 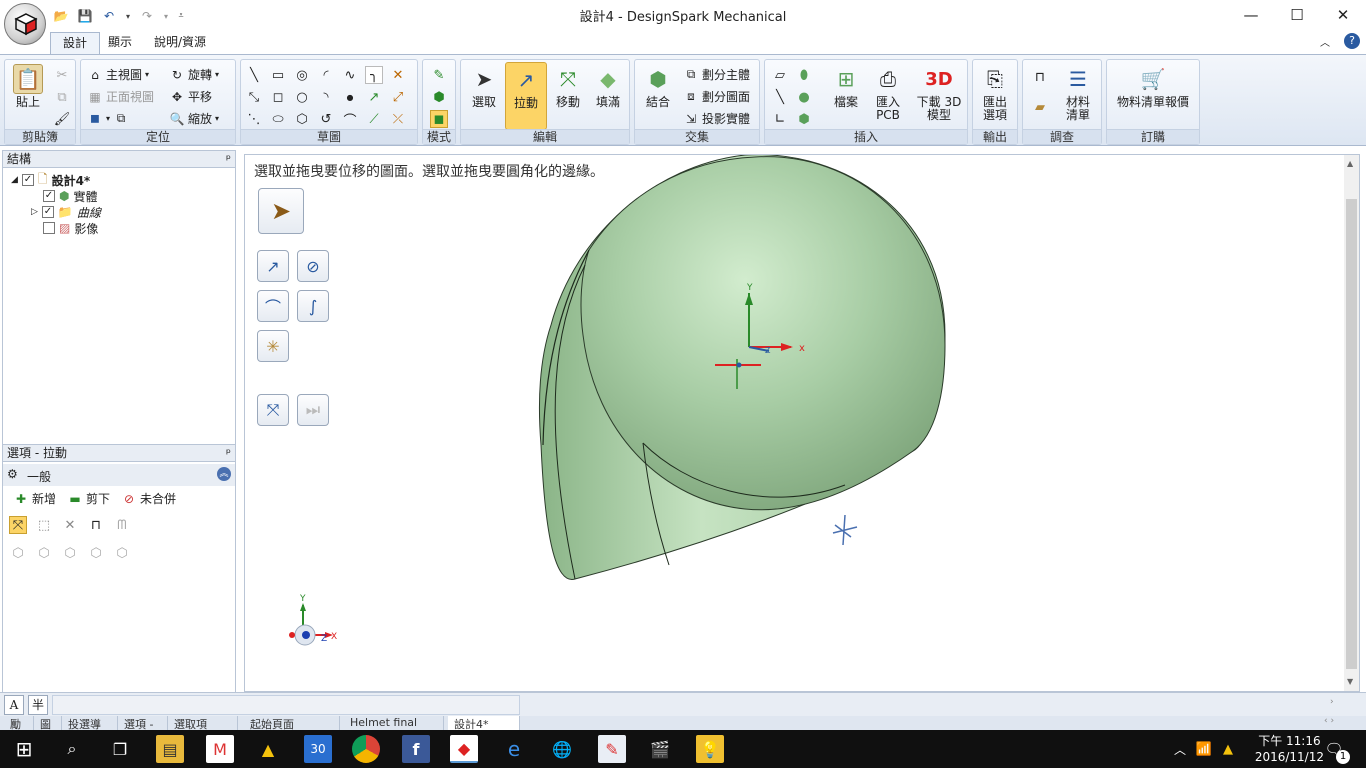 What do you see at coordinates (180, 43) in the screenshot?
I see `tab-help-resources: 說明/資源` at bounding box center [180, 43].